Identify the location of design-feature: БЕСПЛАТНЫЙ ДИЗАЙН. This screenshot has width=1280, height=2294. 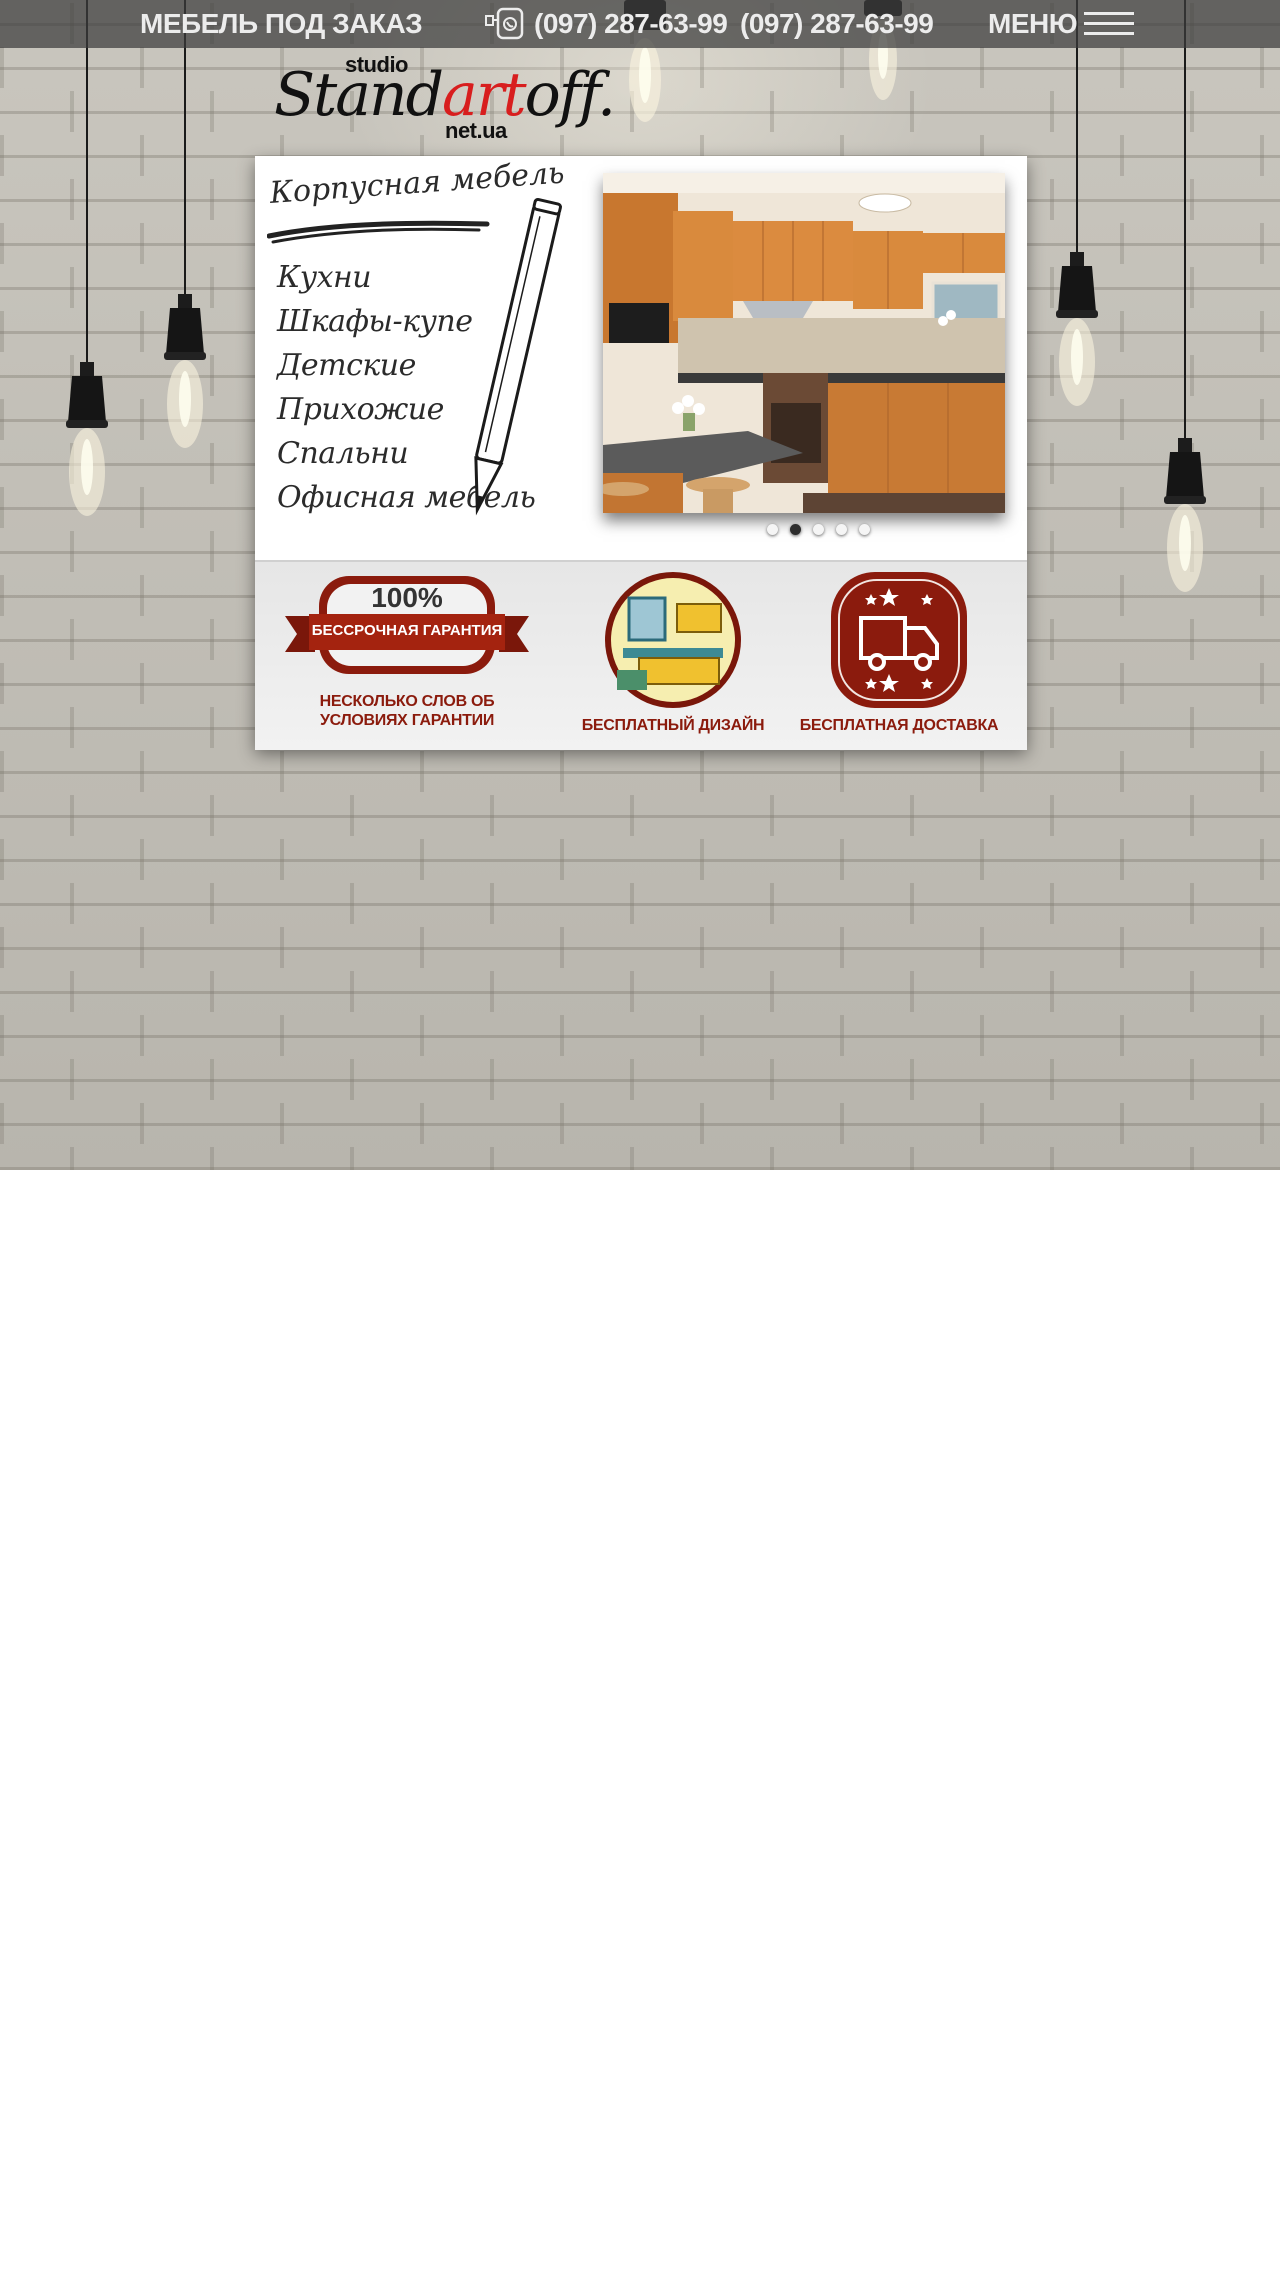
(673, 655).